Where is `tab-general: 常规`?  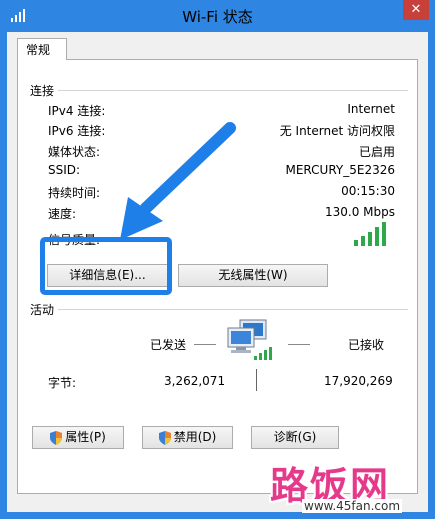 tab-general: 常规 is located at coordinates (42, 49).